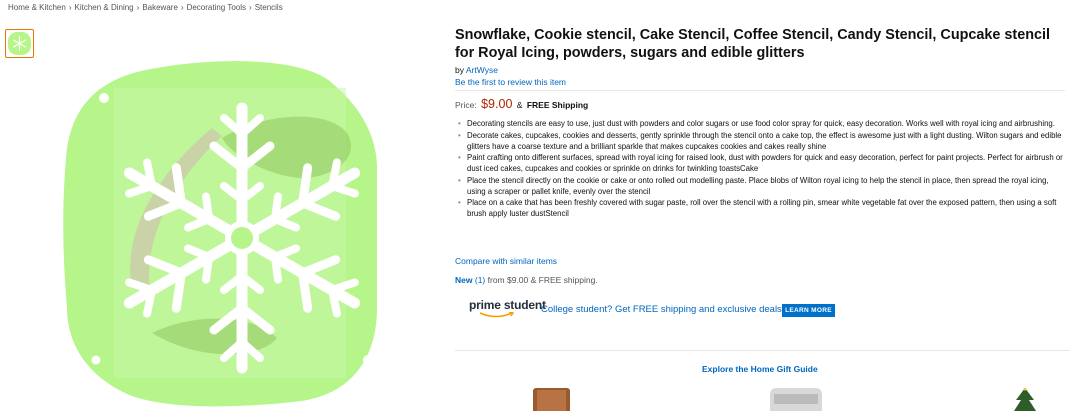  I want to click on new-offers-link: New, so click(463, 280).